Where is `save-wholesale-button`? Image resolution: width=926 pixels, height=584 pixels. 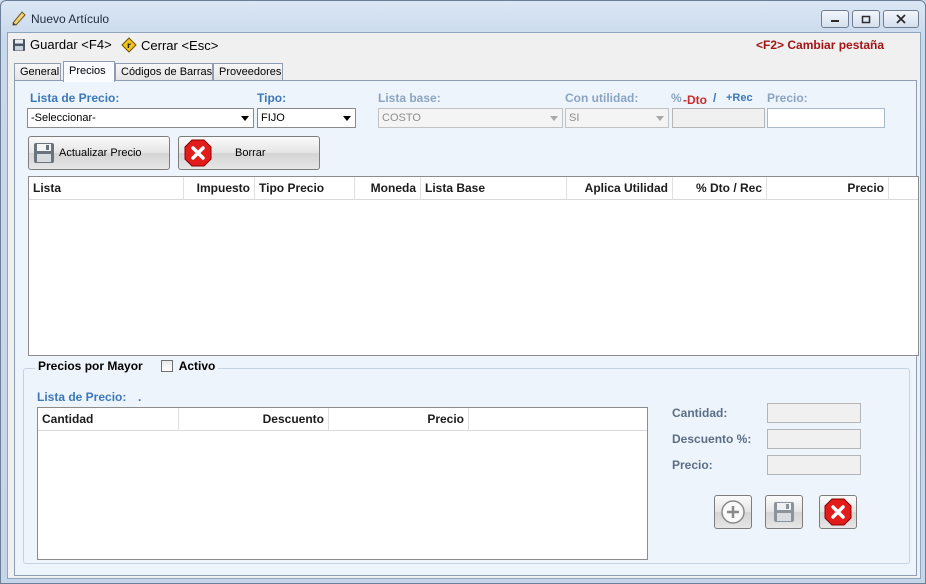
save-wholesale-button is located at coordinates (784, 512).